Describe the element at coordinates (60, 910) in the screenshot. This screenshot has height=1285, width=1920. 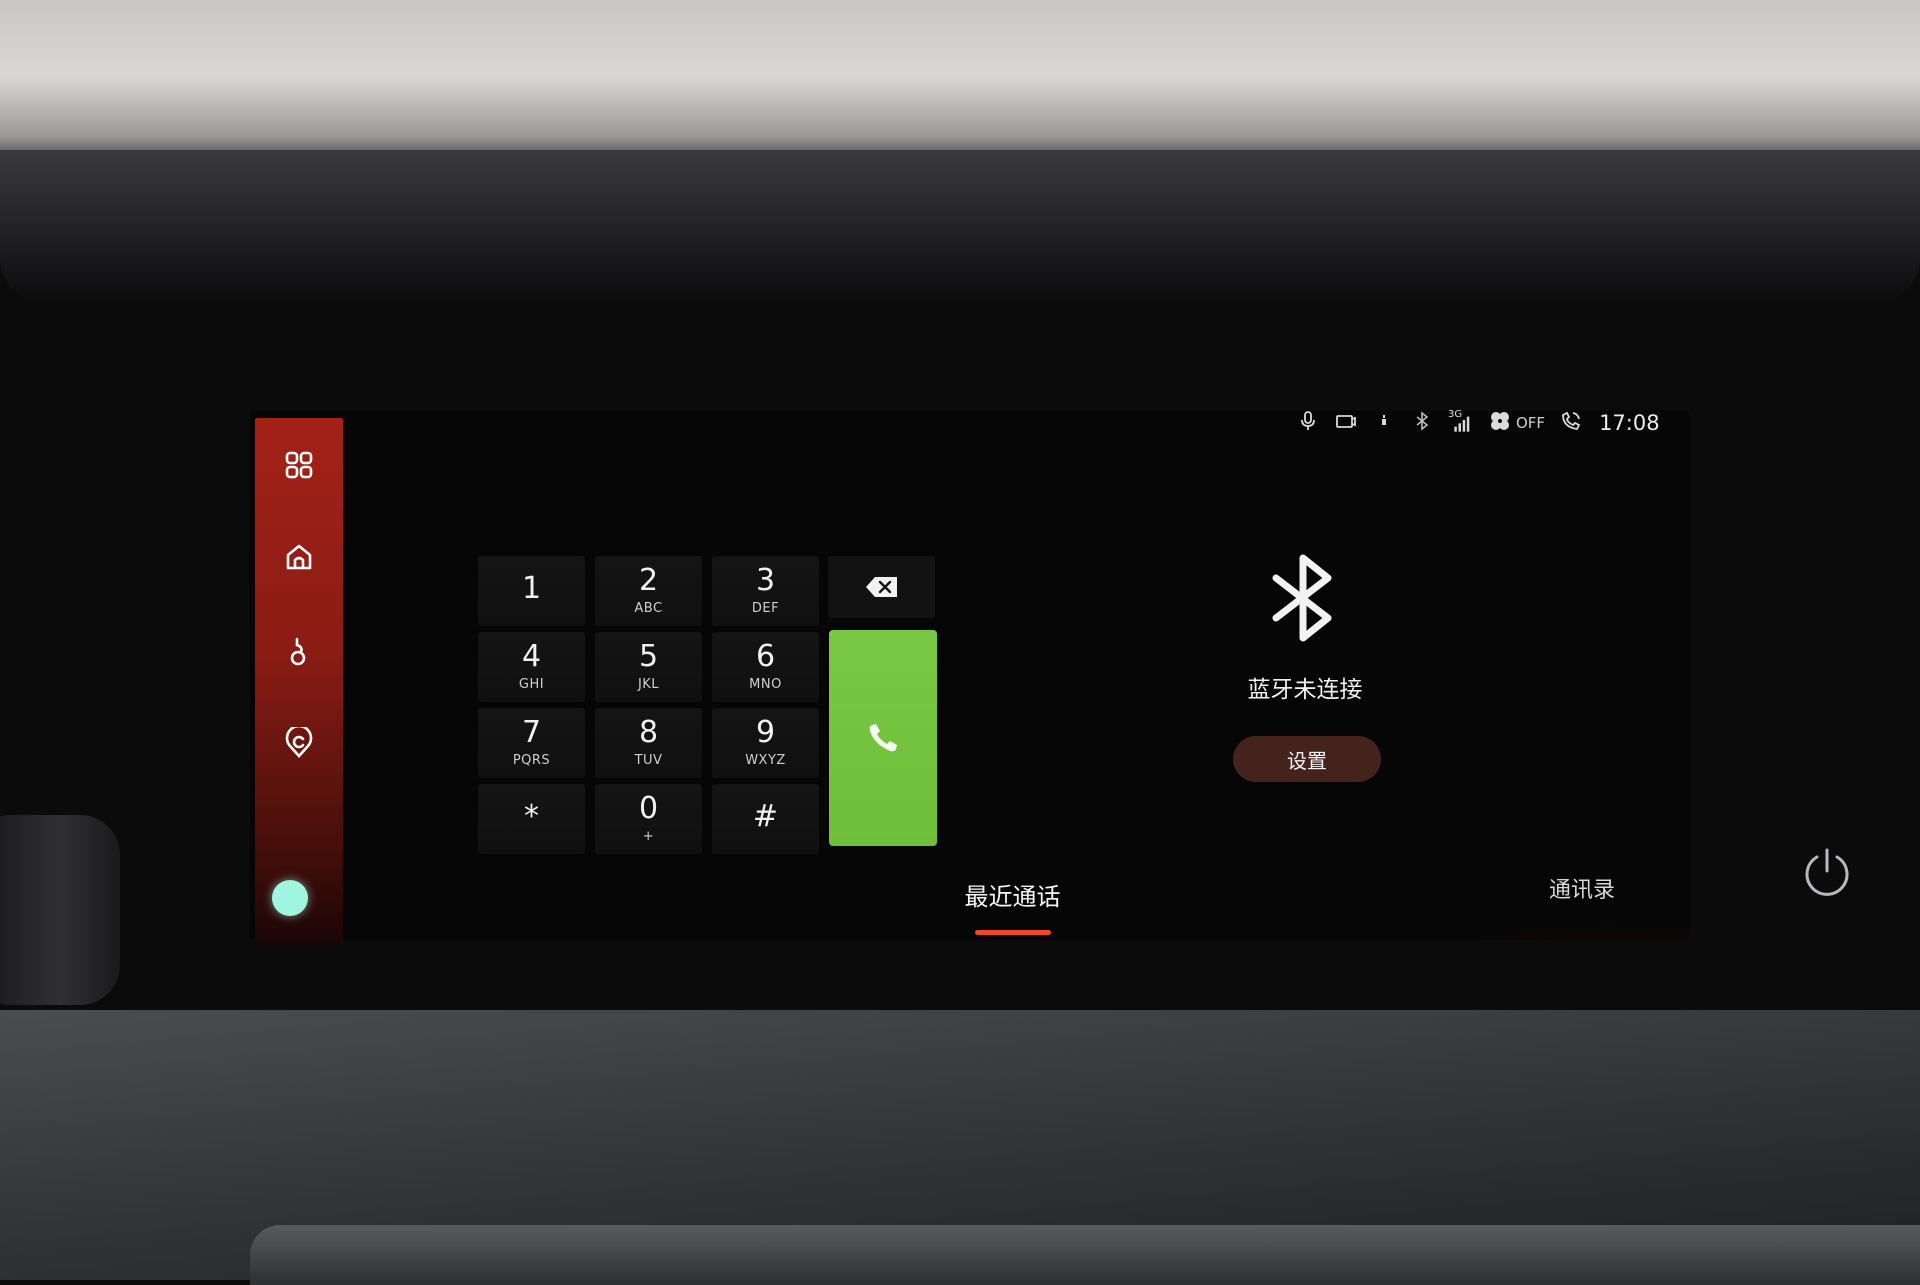
I see `steering-column-trim` at that location.